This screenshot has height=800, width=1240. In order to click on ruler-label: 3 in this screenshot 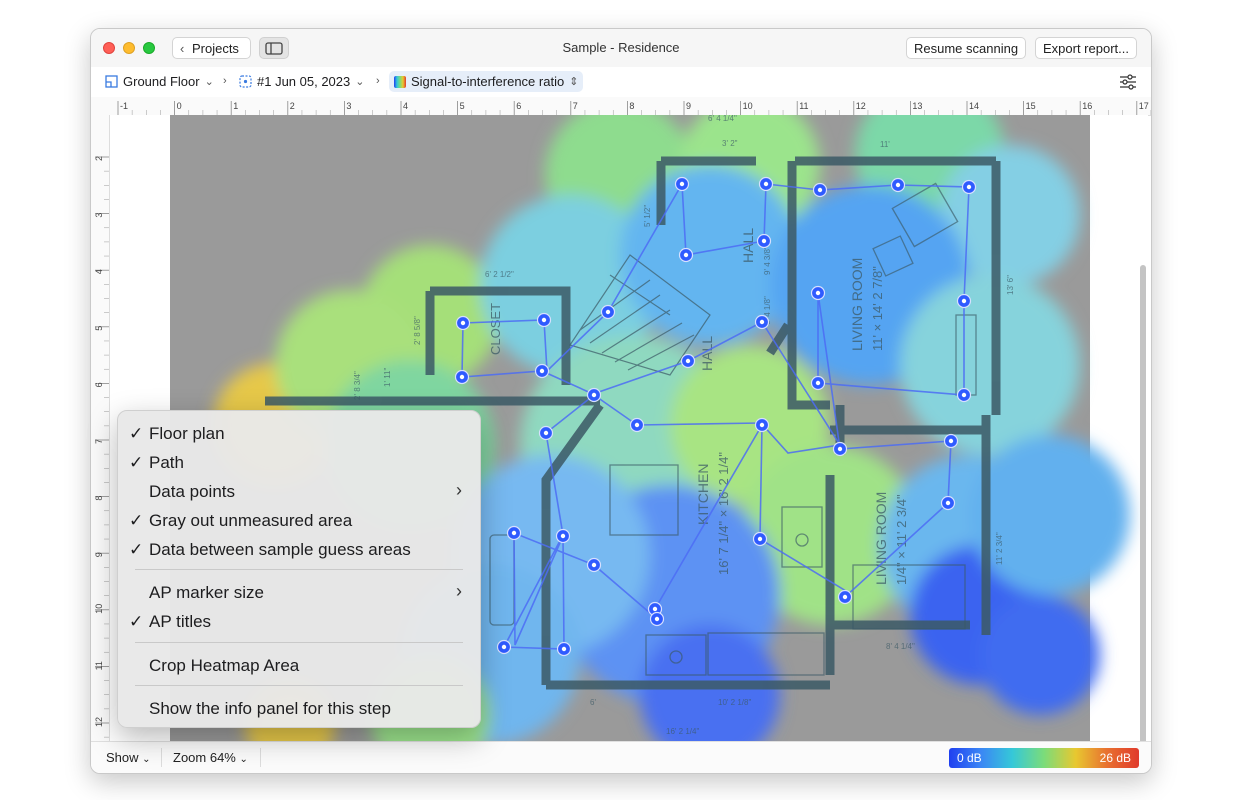, I will do `click(99, 215)`.